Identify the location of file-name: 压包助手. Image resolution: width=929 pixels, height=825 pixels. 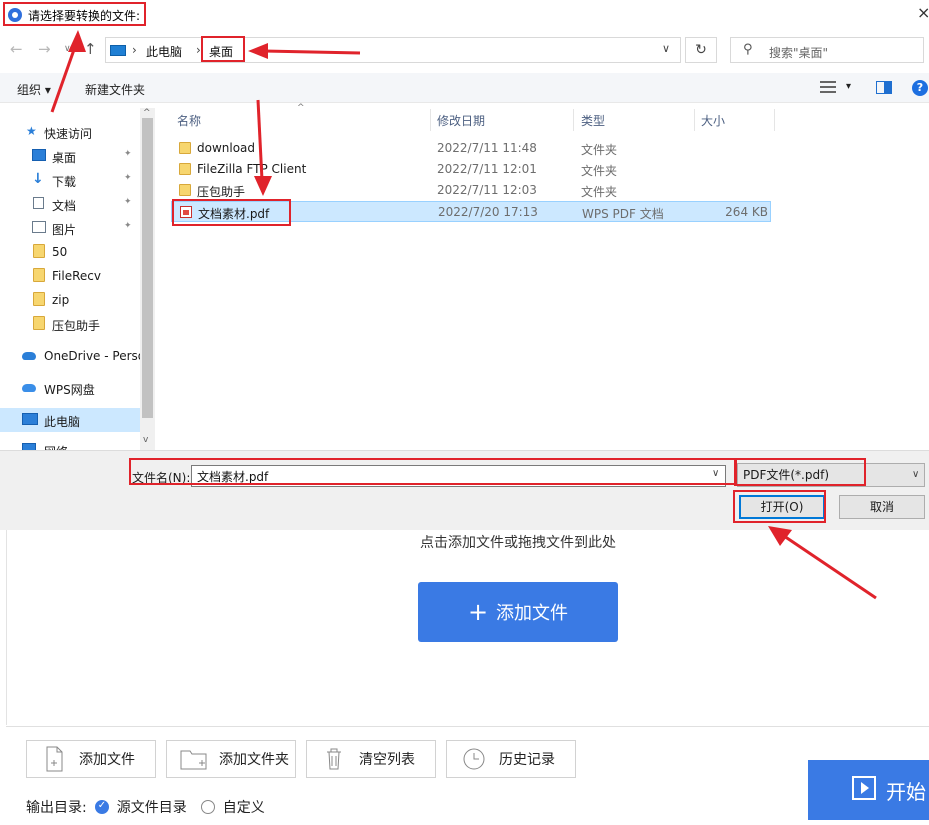
(221, 192).